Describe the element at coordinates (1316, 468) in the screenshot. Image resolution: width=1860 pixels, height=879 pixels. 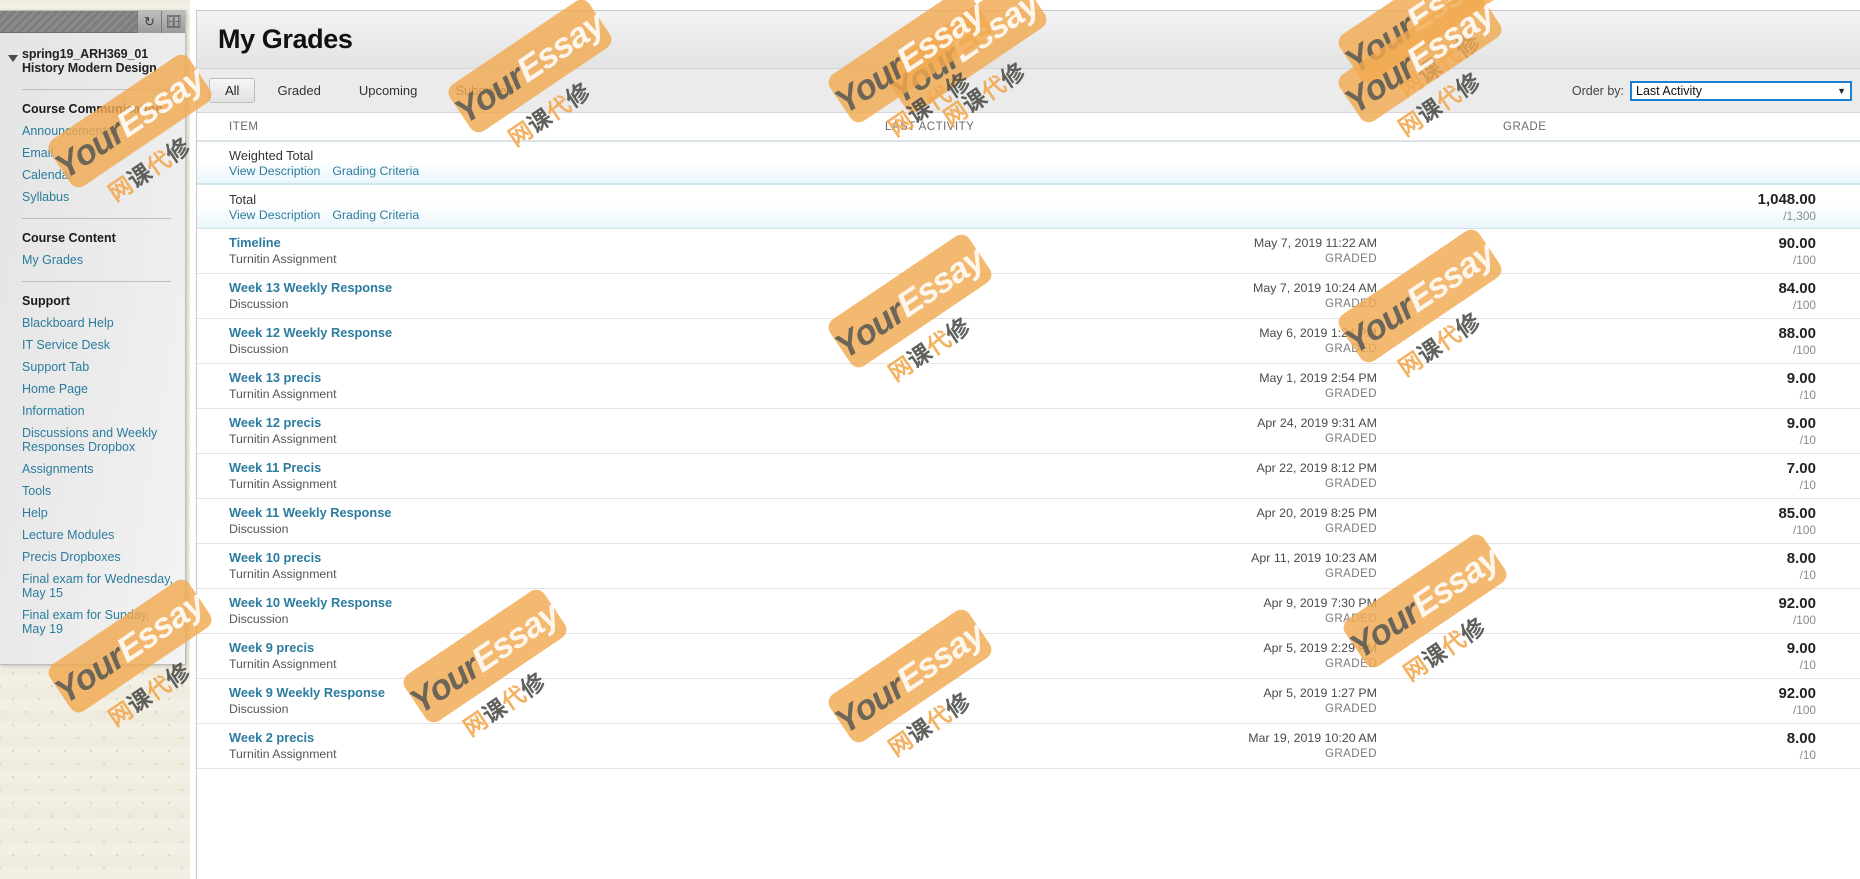
I see `activity-date: Apr 22, 2019 8:12 PM` at that location.